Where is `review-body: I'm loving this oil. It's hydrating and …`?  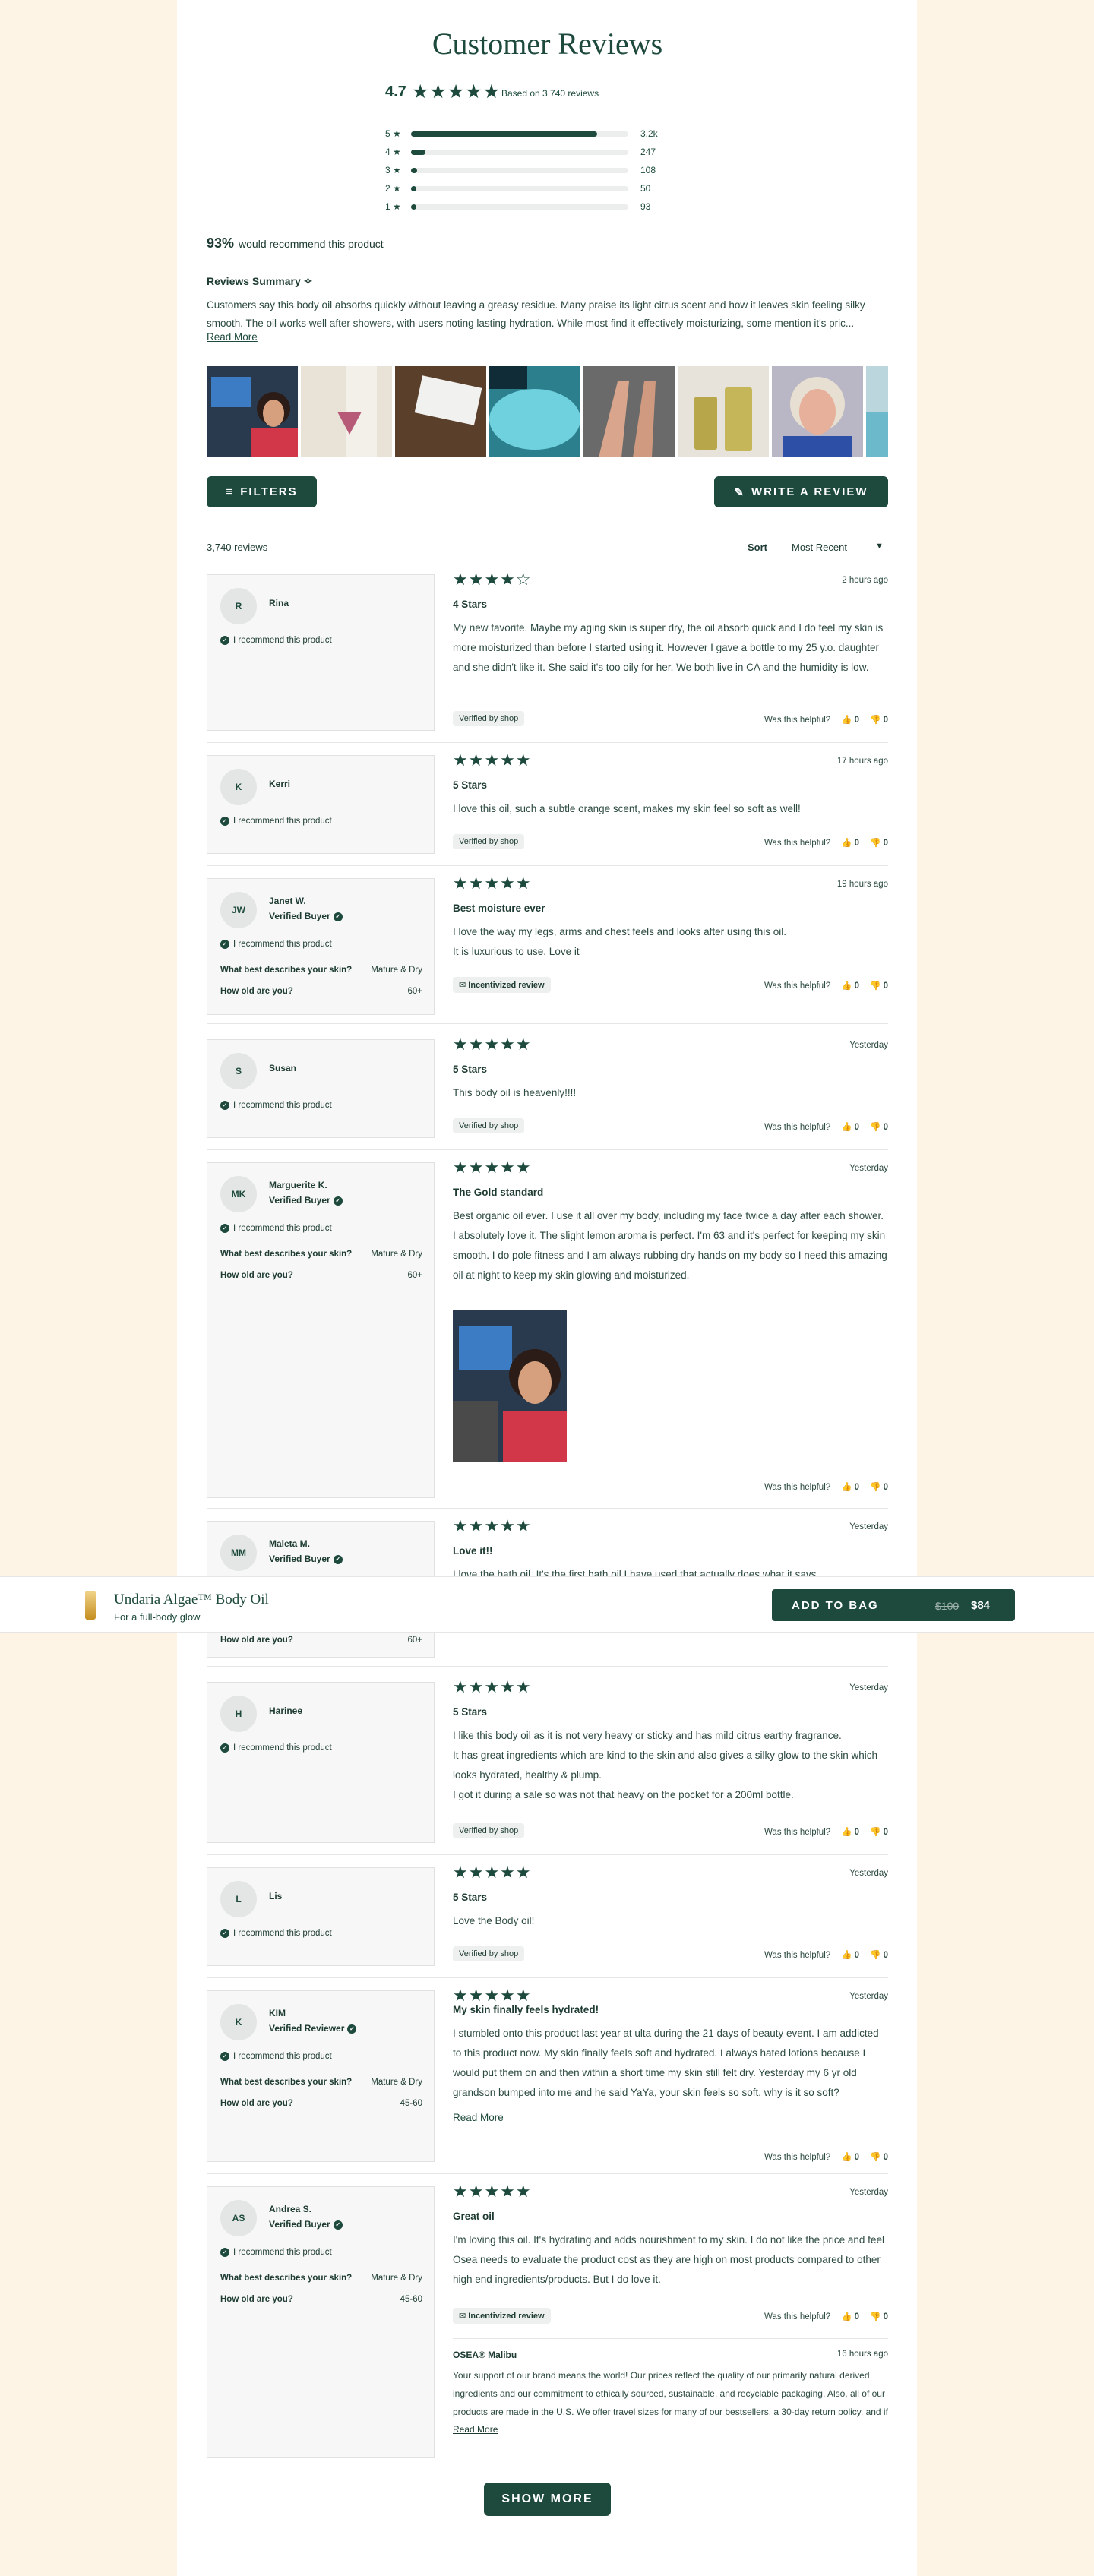 review-body: I'm loving this oil. It's hydrating and … is located at coordinates (668, 2259).